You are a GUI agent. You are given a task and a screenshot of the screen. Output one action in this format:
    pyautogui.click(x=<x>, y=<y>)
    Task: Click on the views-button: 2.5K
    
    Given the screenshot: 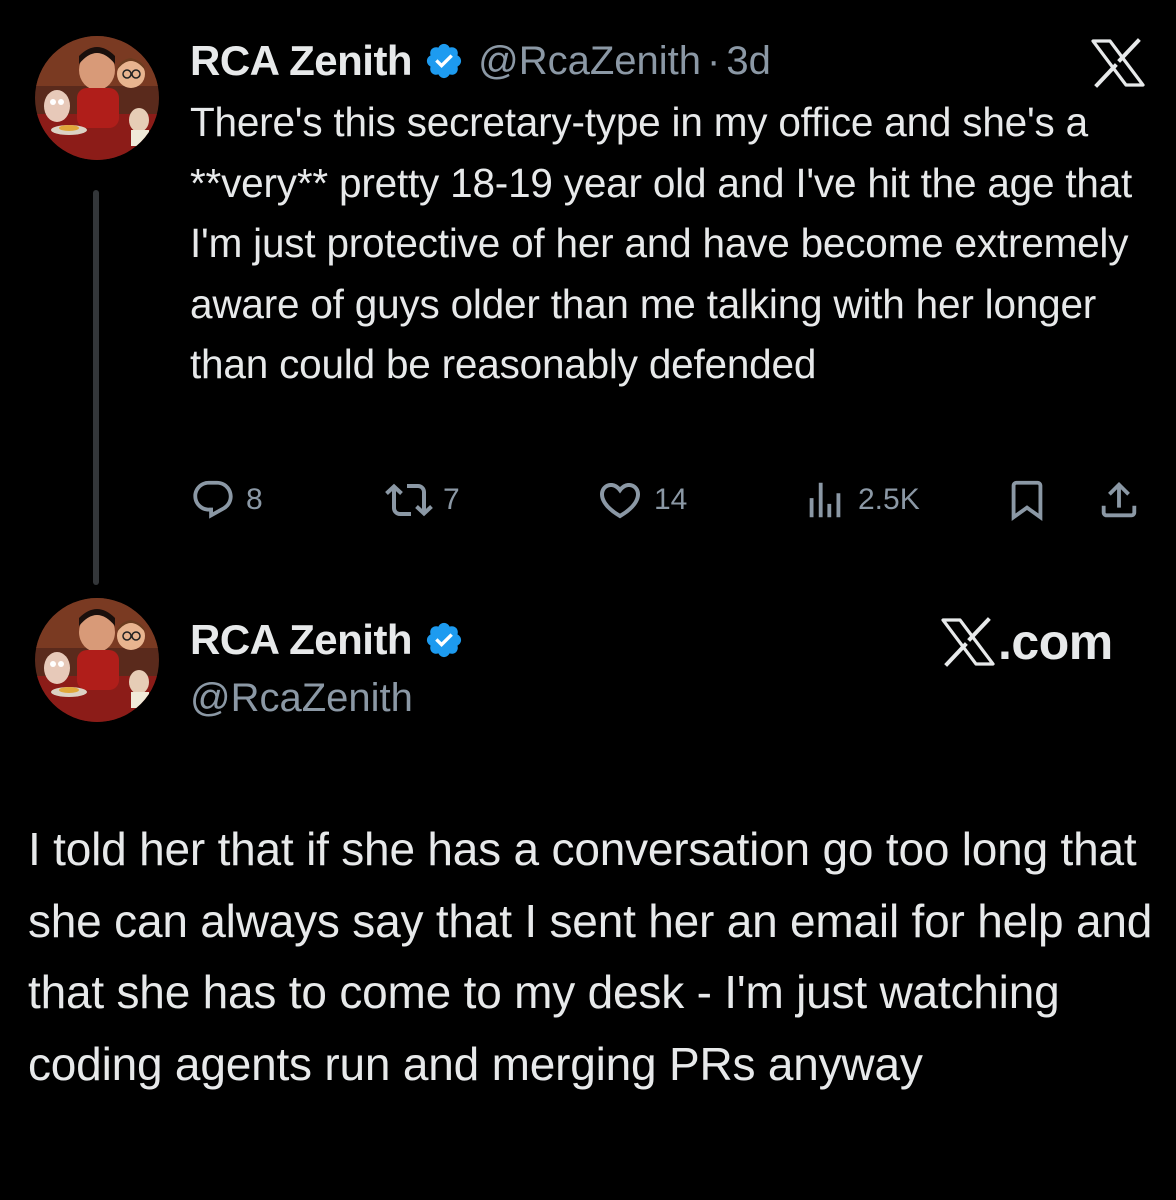 What is the action you would take?
    pyautogui.click(x=861, y=500)
    